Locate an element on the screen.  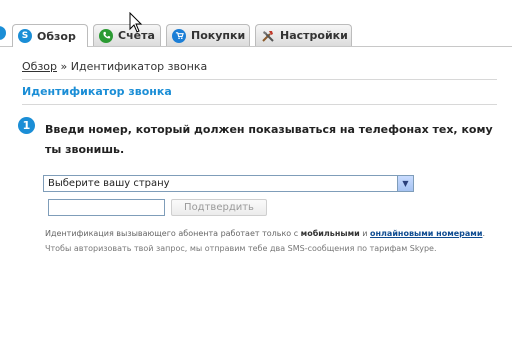
tab-purchases: Покупки is located at coordinates (208, 35).